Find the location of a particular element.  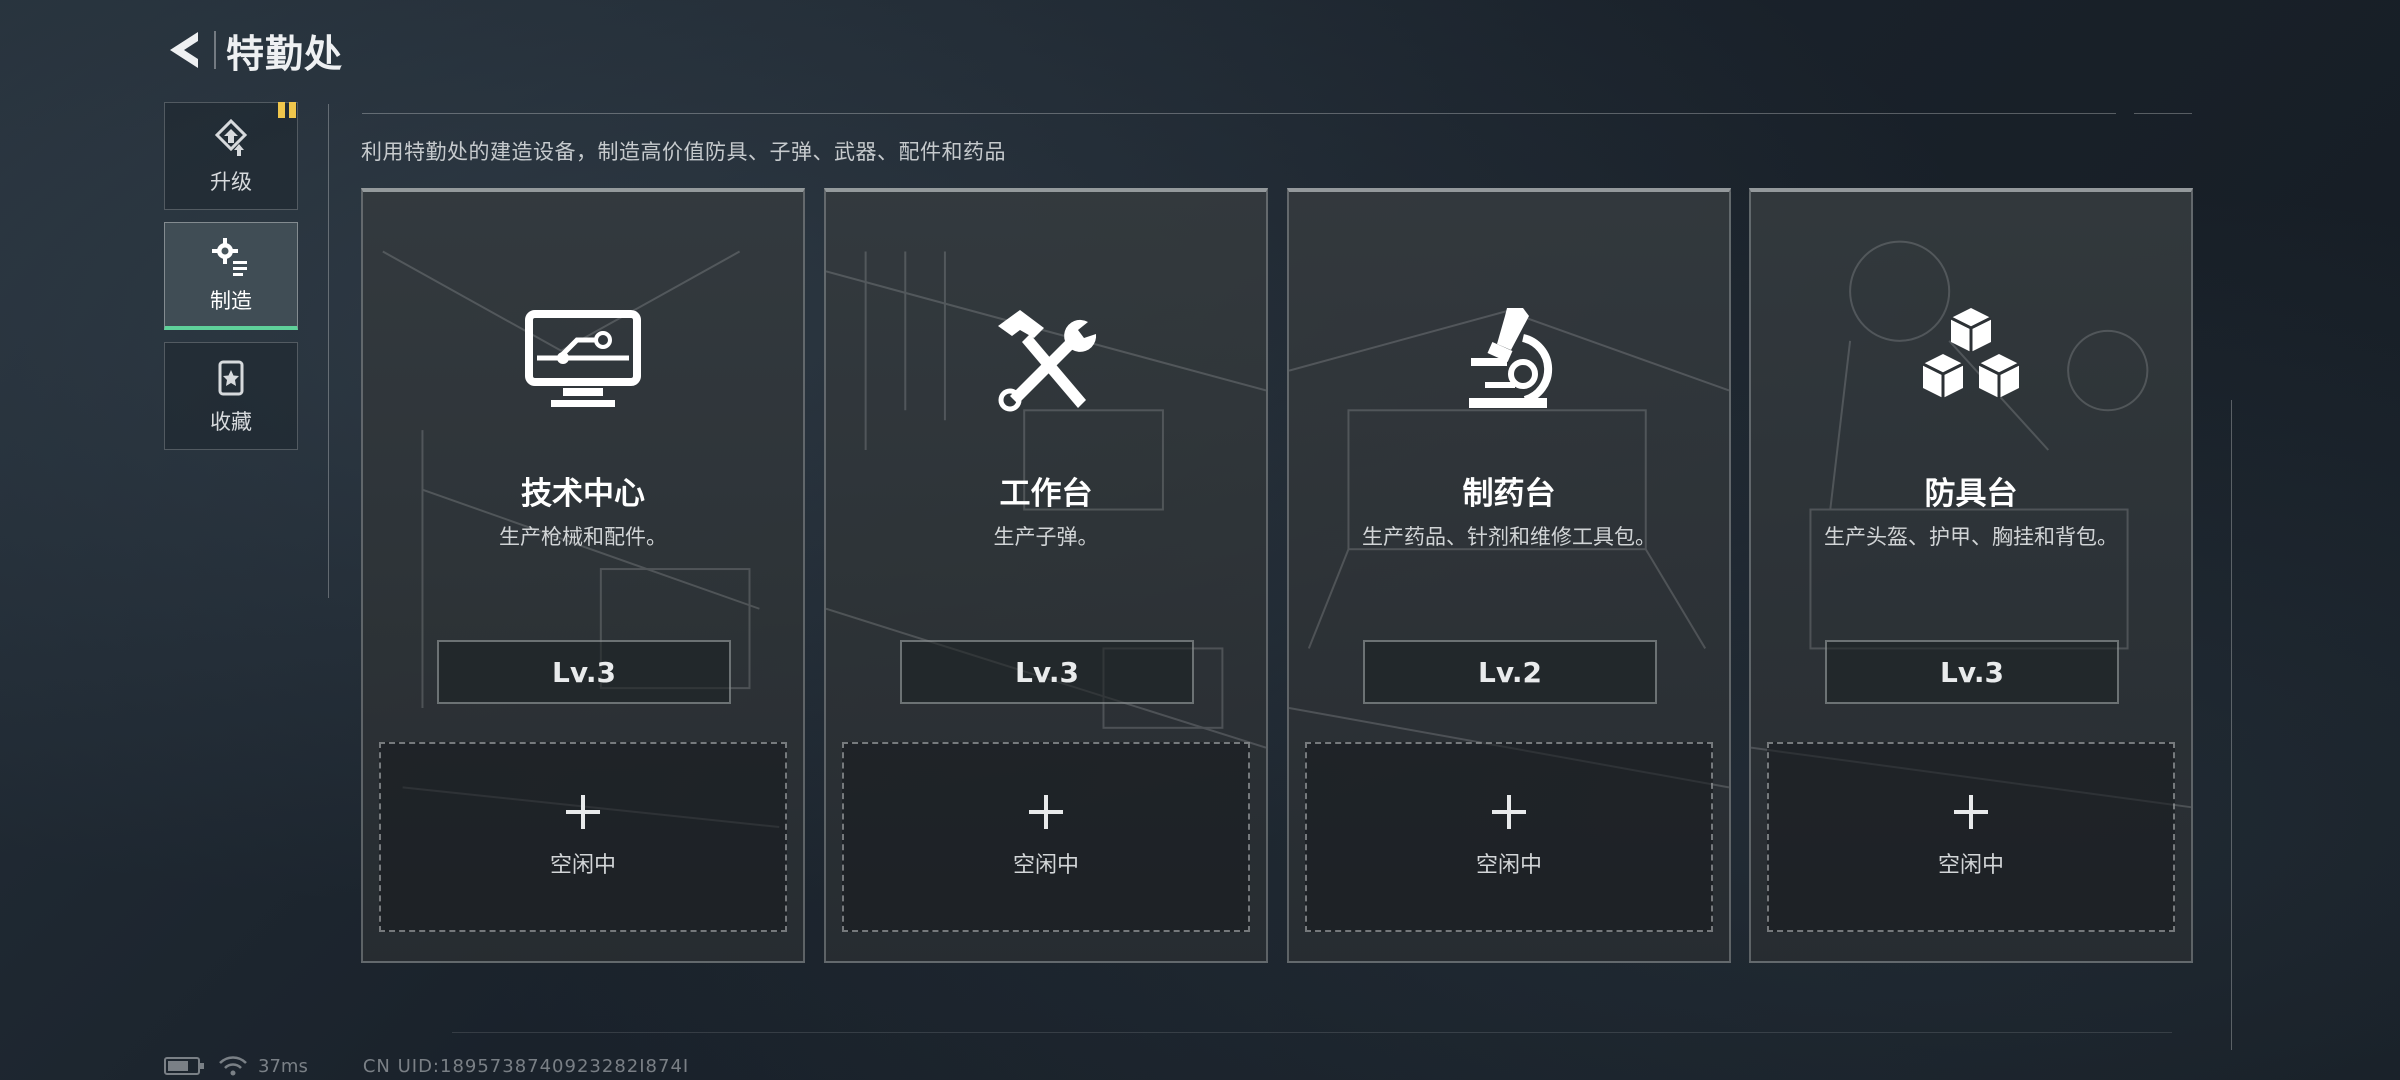

battery-icon is located at coordinates (184, 1066).